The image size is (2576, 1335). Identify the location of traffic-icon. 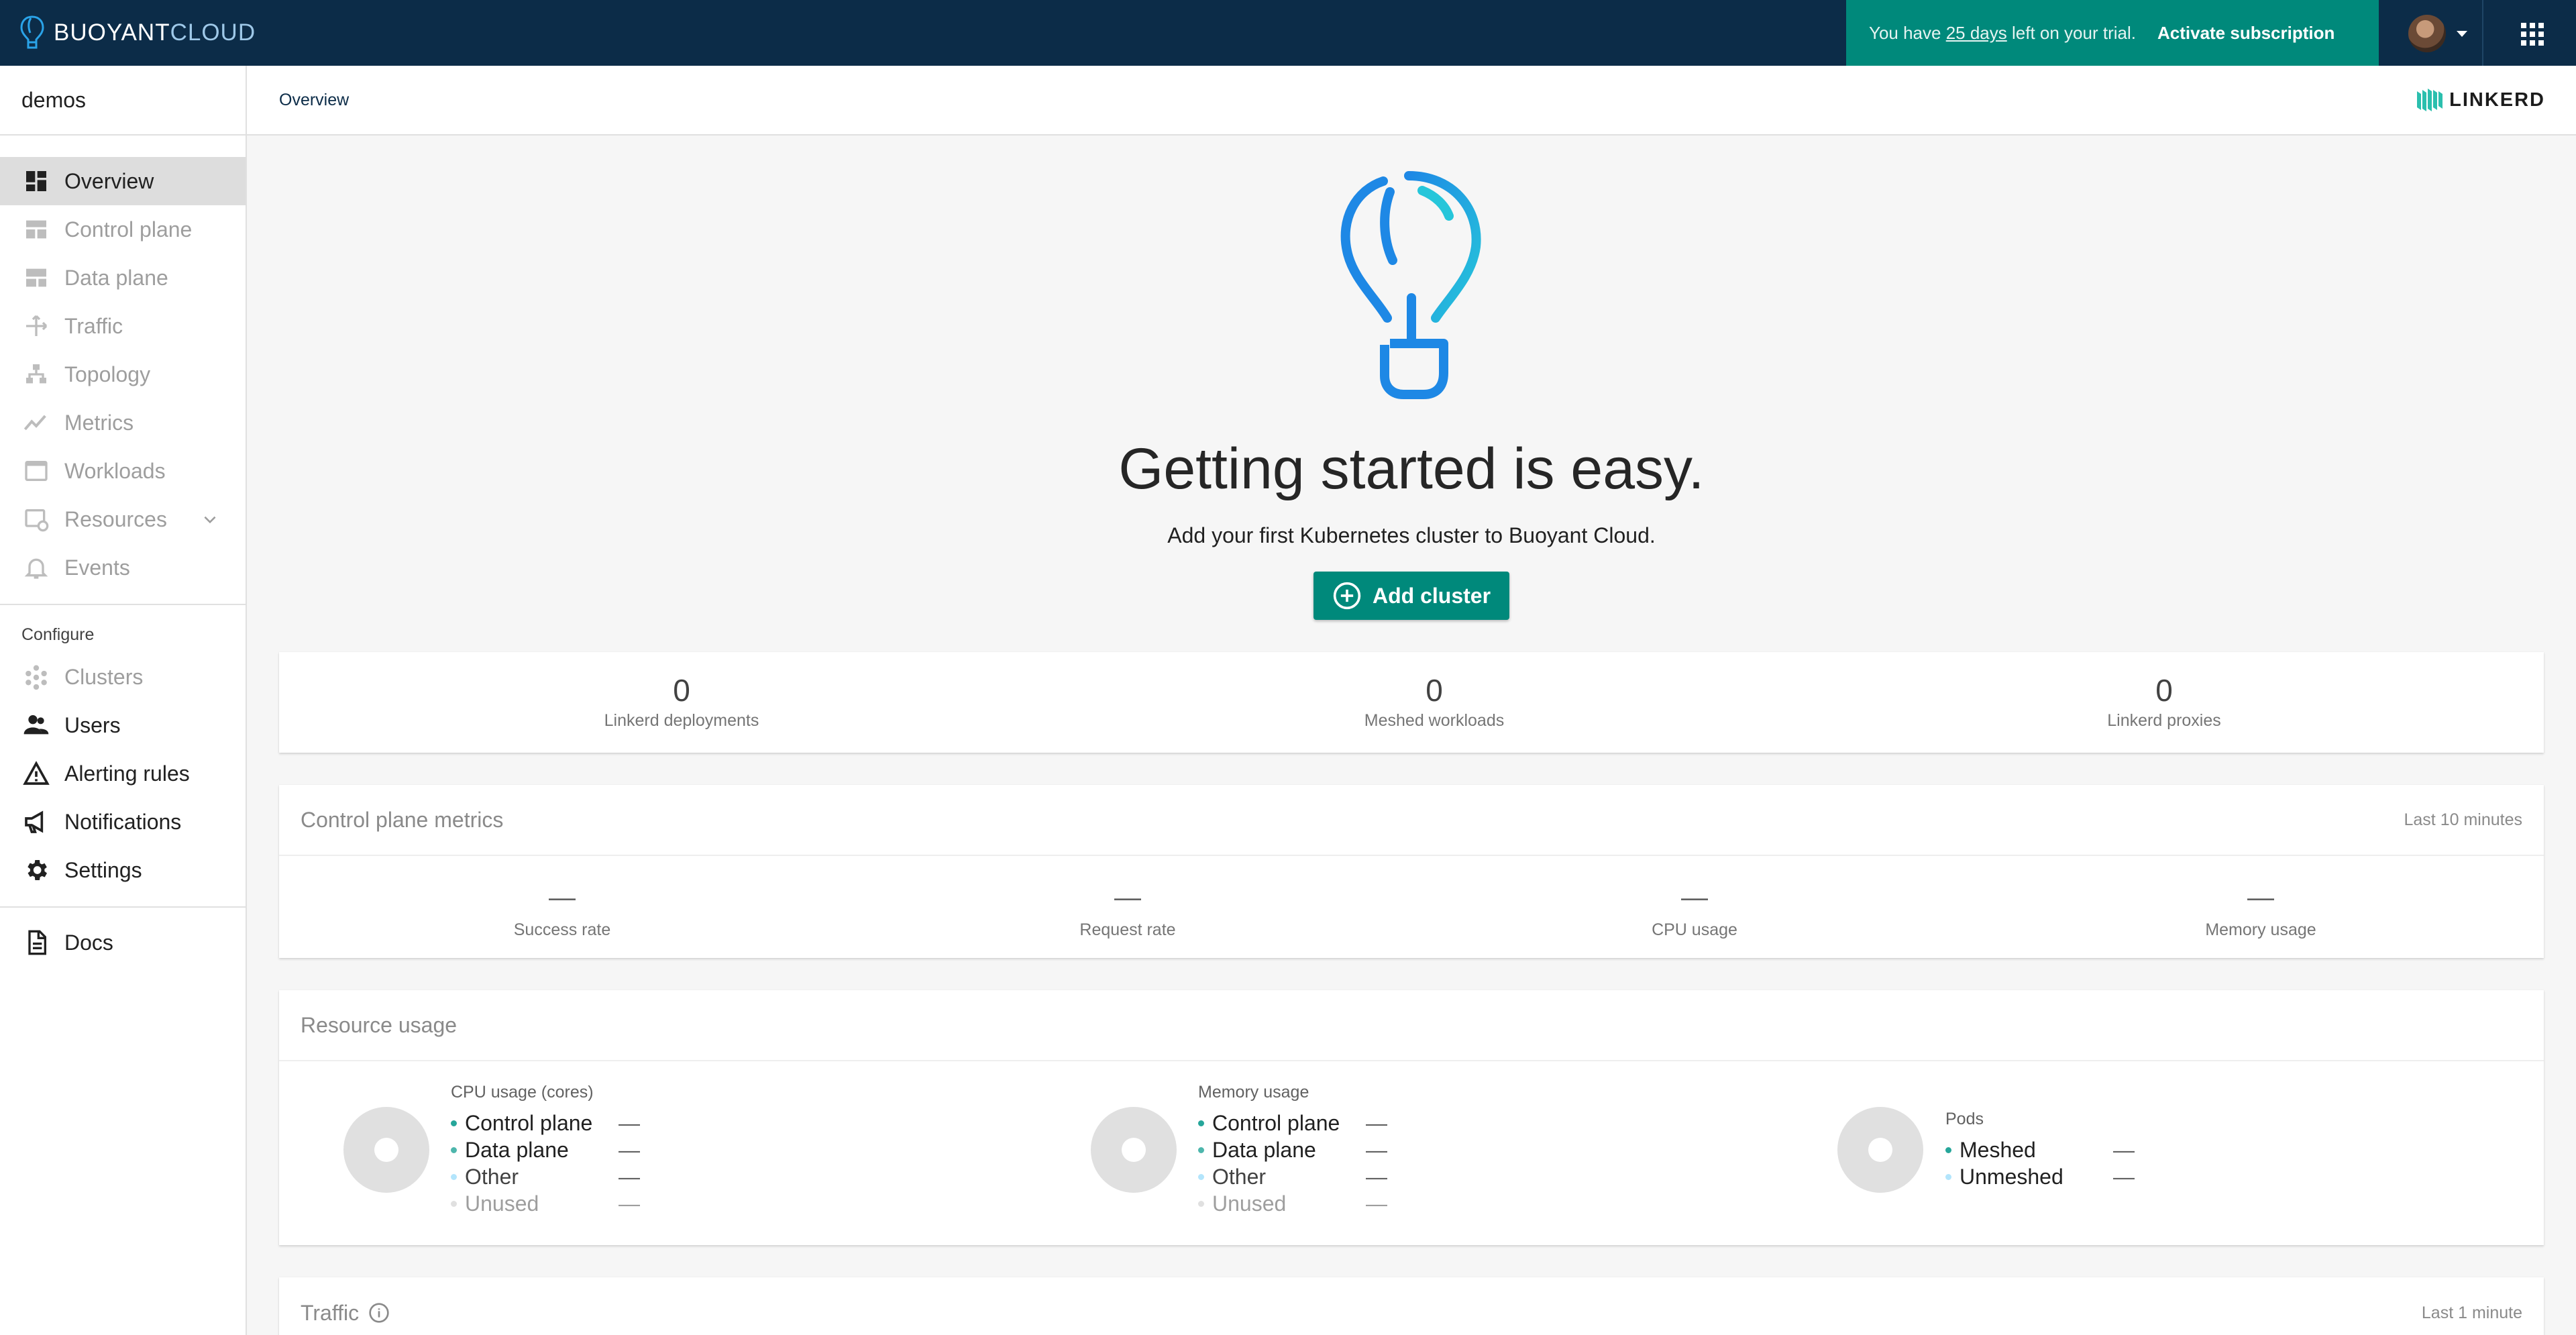
(36, 326).